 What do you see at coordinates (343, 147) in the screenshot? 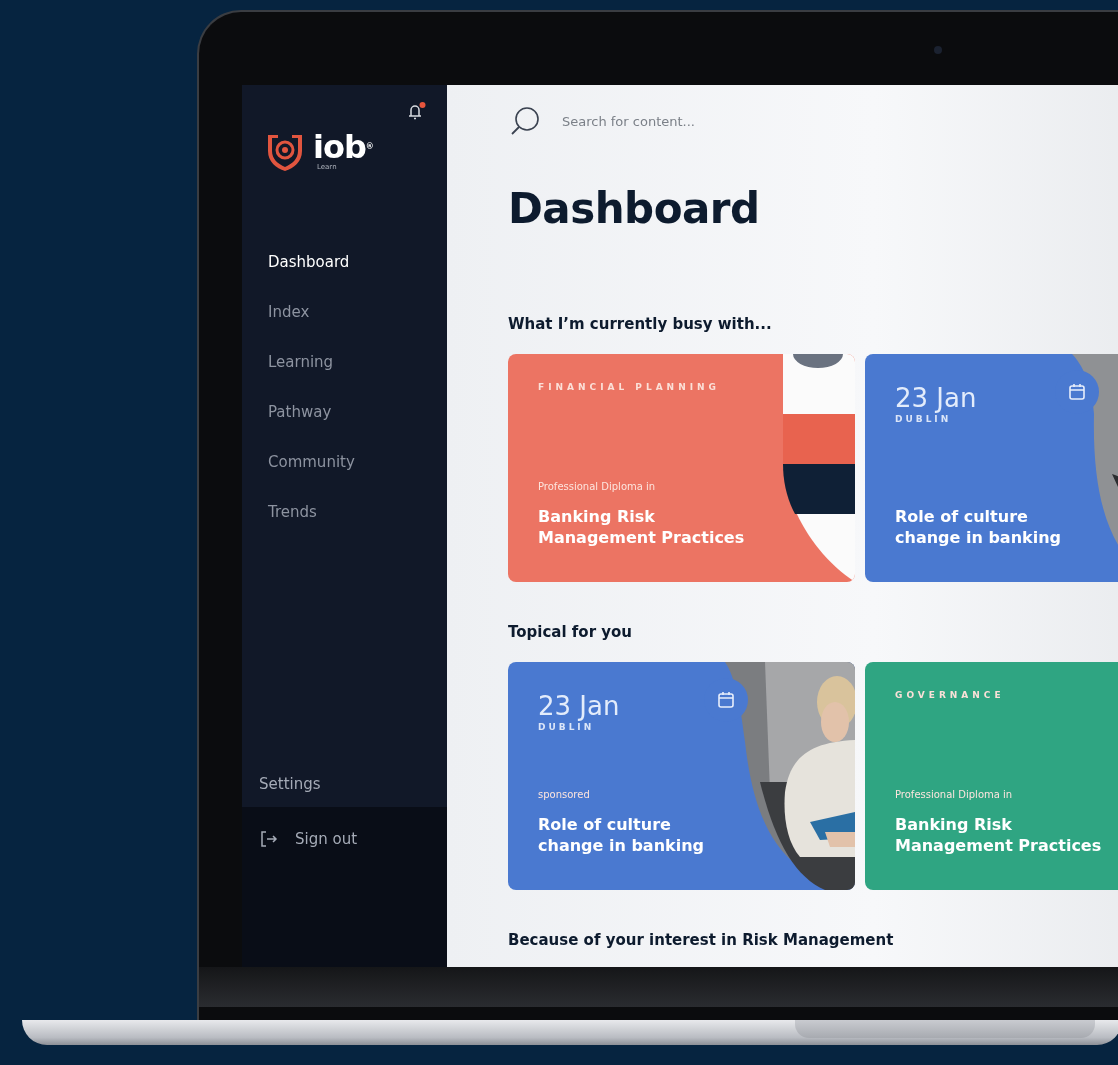
I see `logo-wordmark: iob$^{®}$` at bounding box center [343, 147].